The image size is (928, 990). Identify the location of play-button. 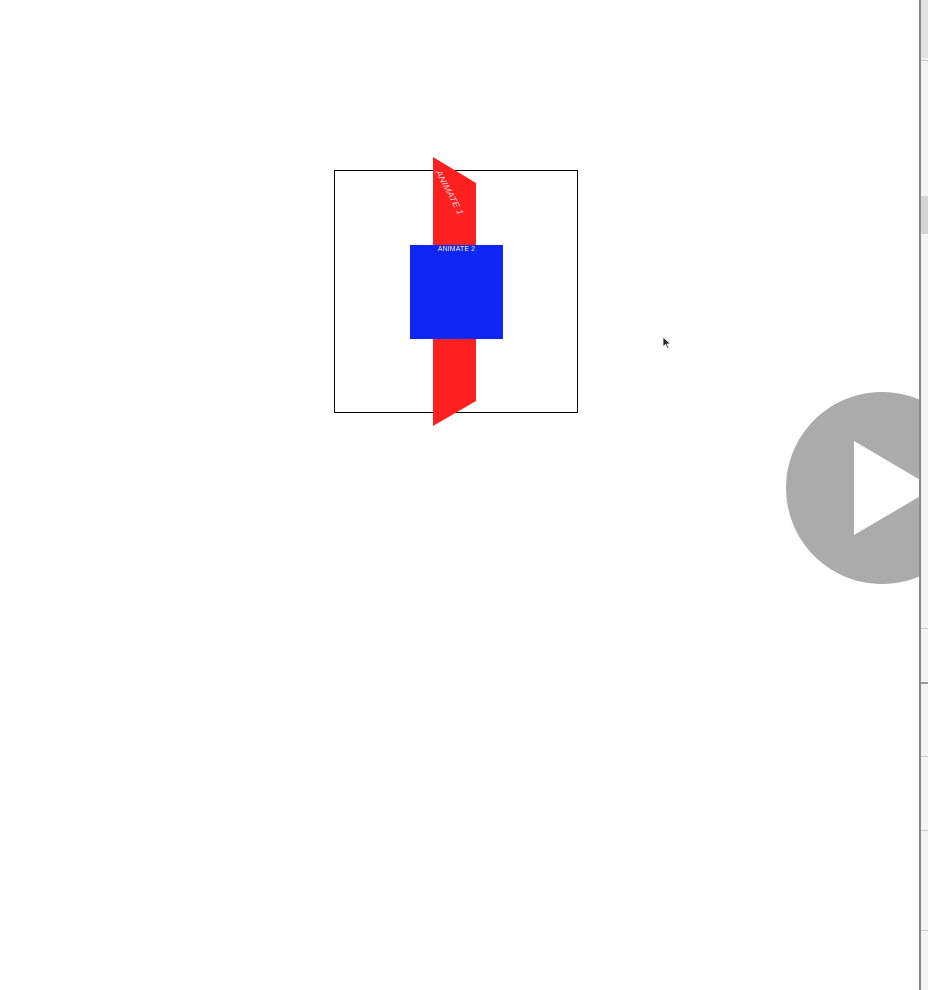
(857, 488).